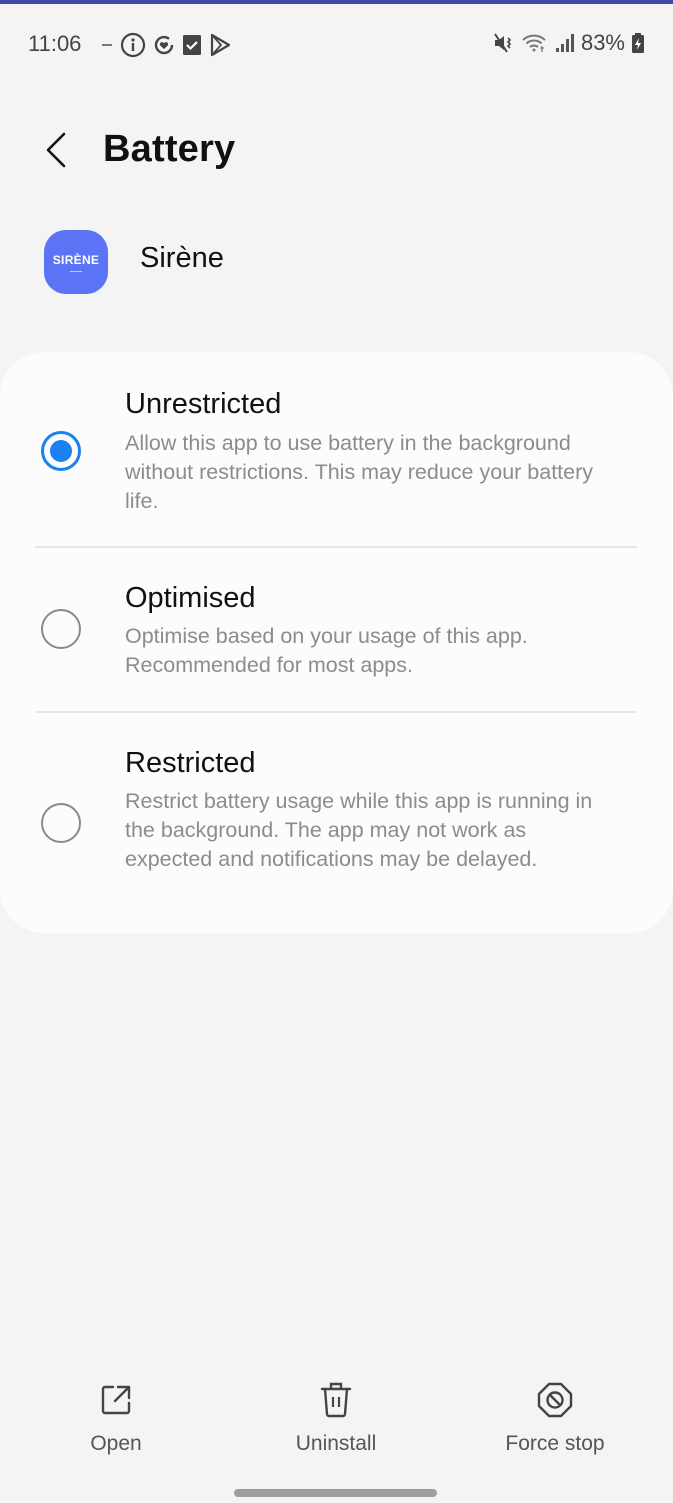 The image size is (673, 1503). Describe the element at coordinates (133, 45) in the screenshot. I see `info-icon` at that location.